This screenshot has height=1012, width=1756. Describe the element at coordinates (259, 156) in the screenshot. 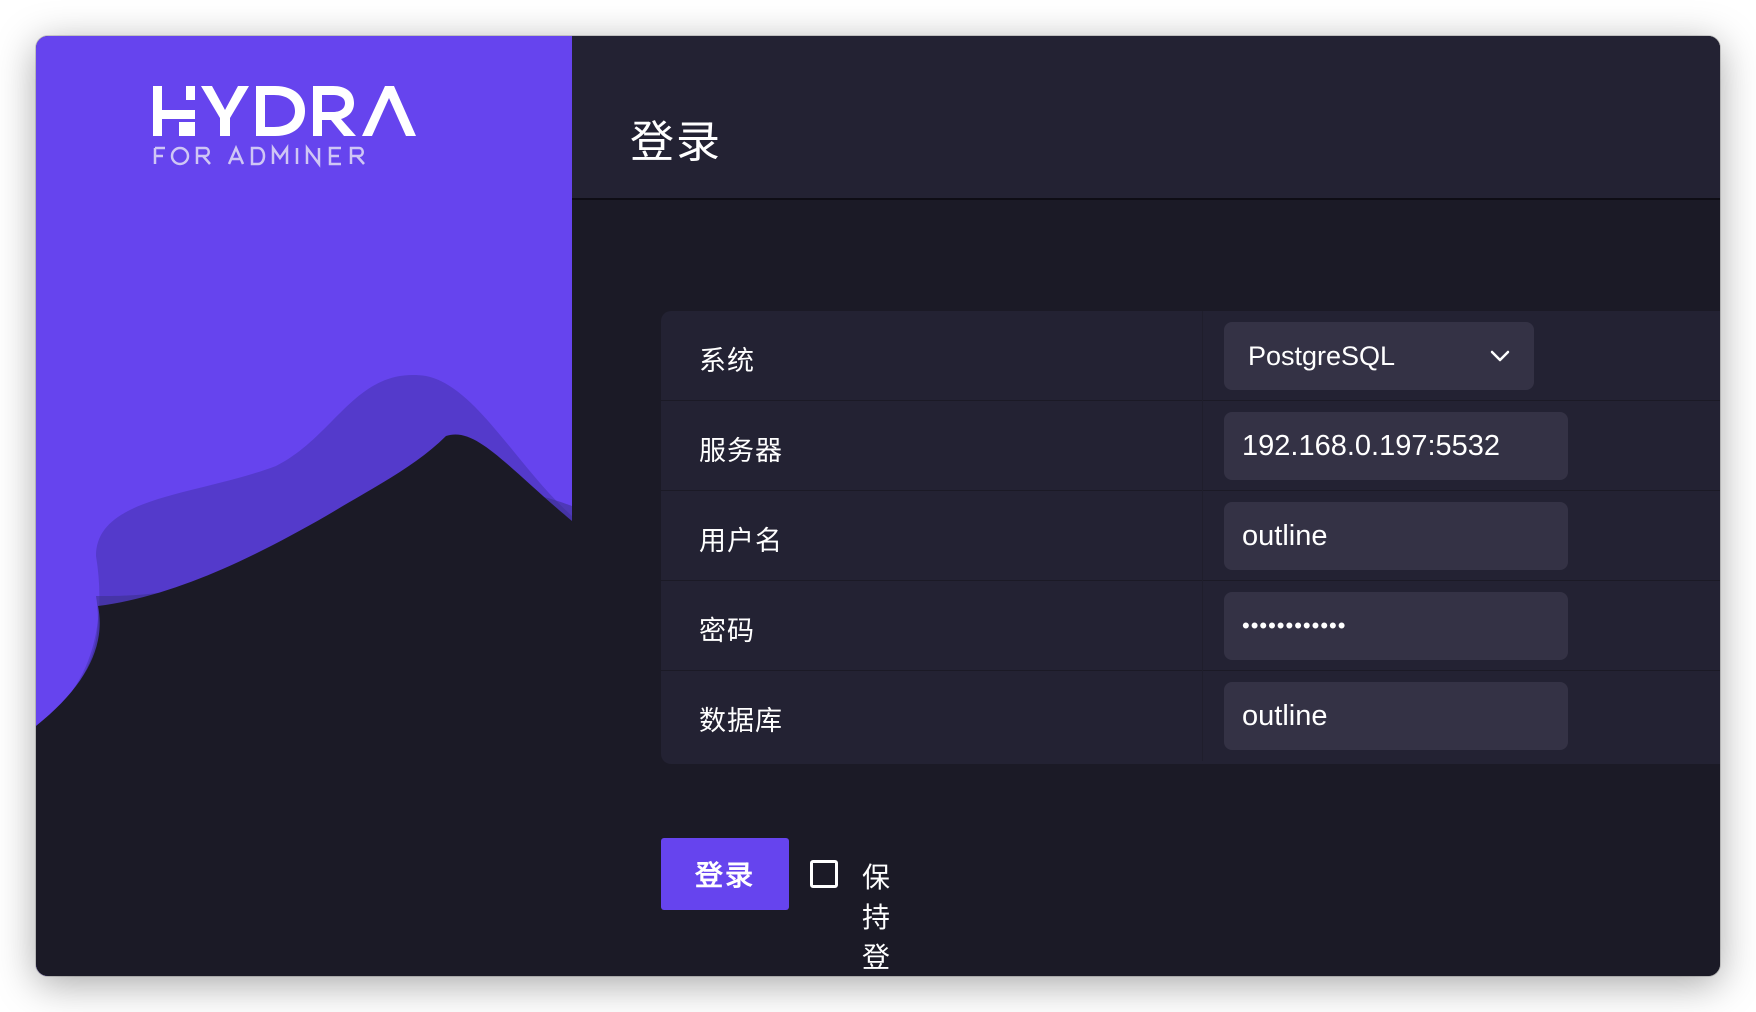

I see `logo-subtitle-glyphs` at that location.